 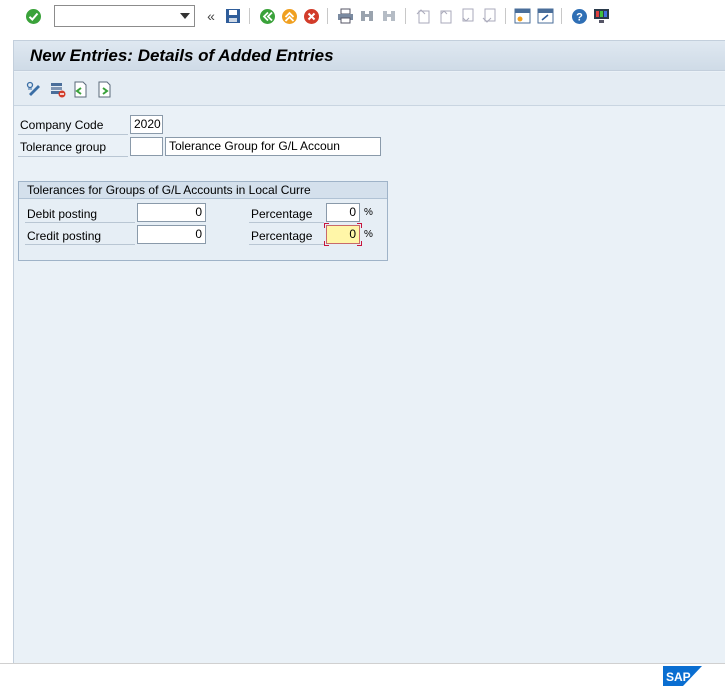 I want to click on previous-entry-icon, so click(x=80, y=89).